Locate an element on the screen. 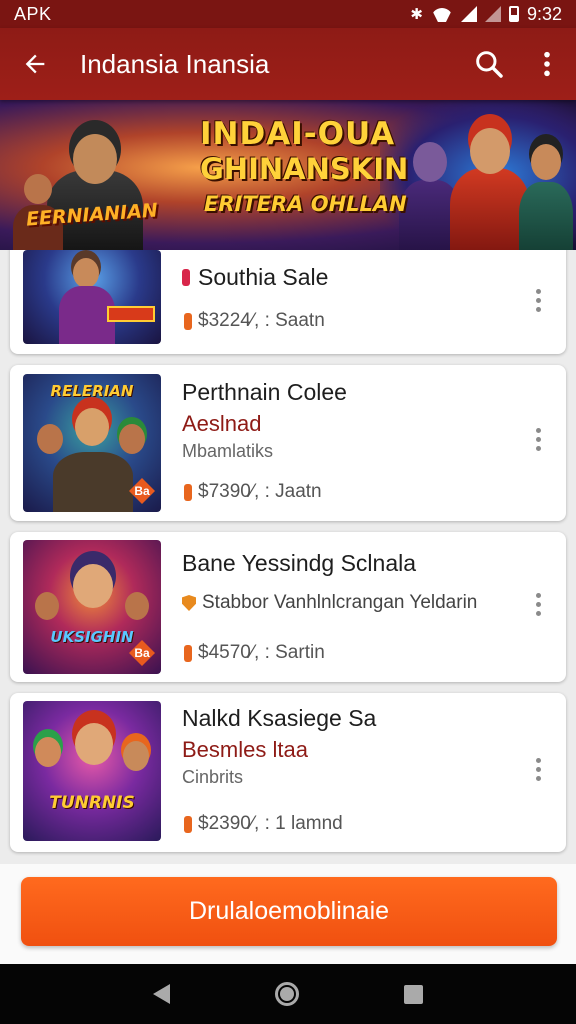  game-thumbnail: RELERIAN Ba is located at coordinates (92, 443).